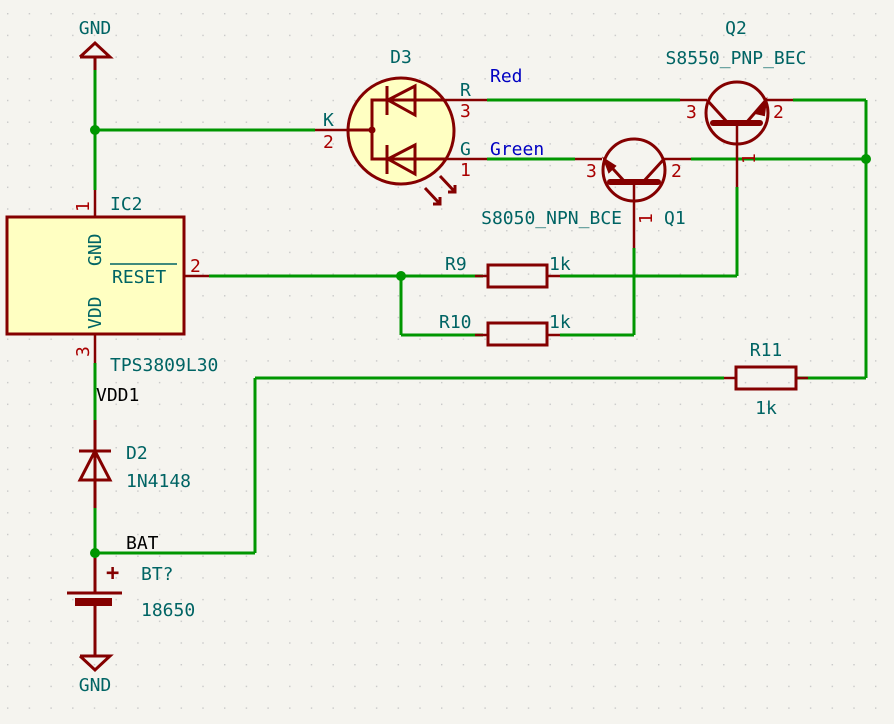 This screenshot has width=894, height=724. What do you see at coordinates (95, 130) in the screenshot?
I see `junction-gnd` at bounding box center [95, 130].